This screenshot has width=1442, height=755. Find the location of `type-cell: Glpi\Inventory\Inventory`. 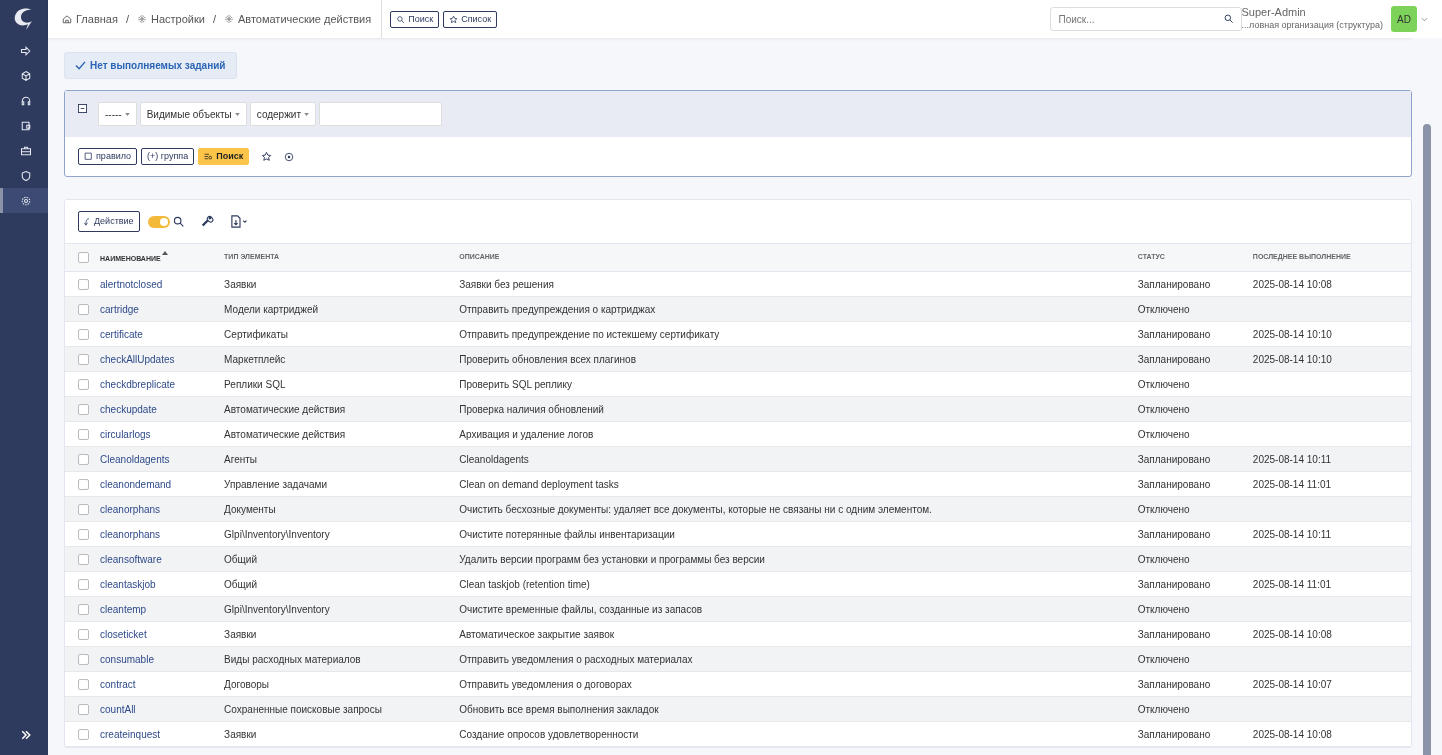

type-cell: Glpi\Inventory\Inventory is located at coordinates (277, 534).